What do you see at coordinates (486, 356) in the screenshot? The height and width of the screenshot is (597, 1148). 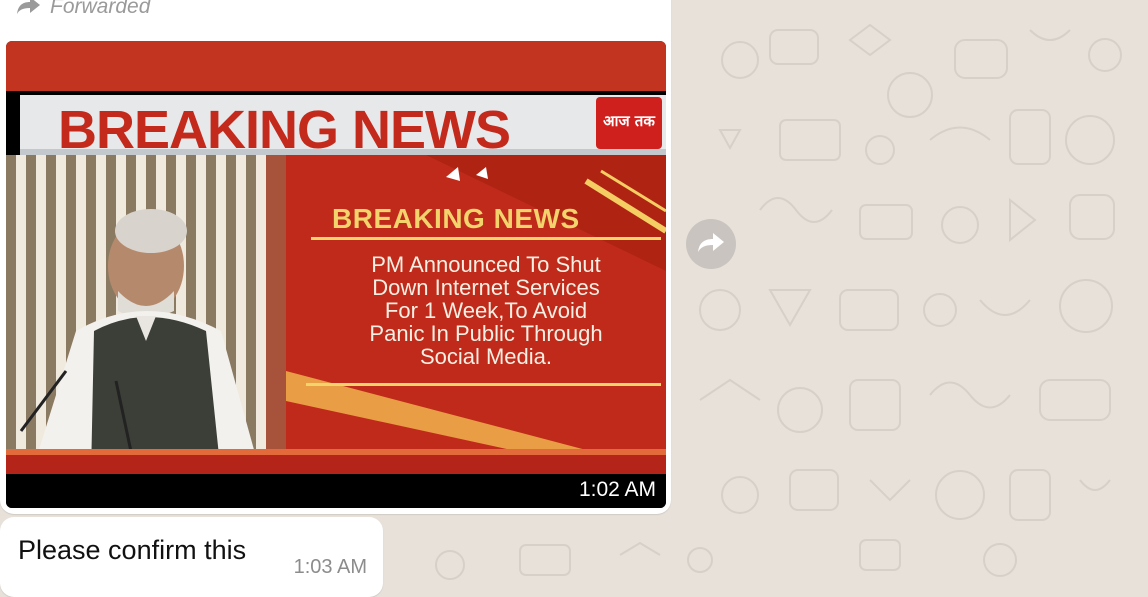 I see `story-line: Social Media.` at bounding box center [486, 356].